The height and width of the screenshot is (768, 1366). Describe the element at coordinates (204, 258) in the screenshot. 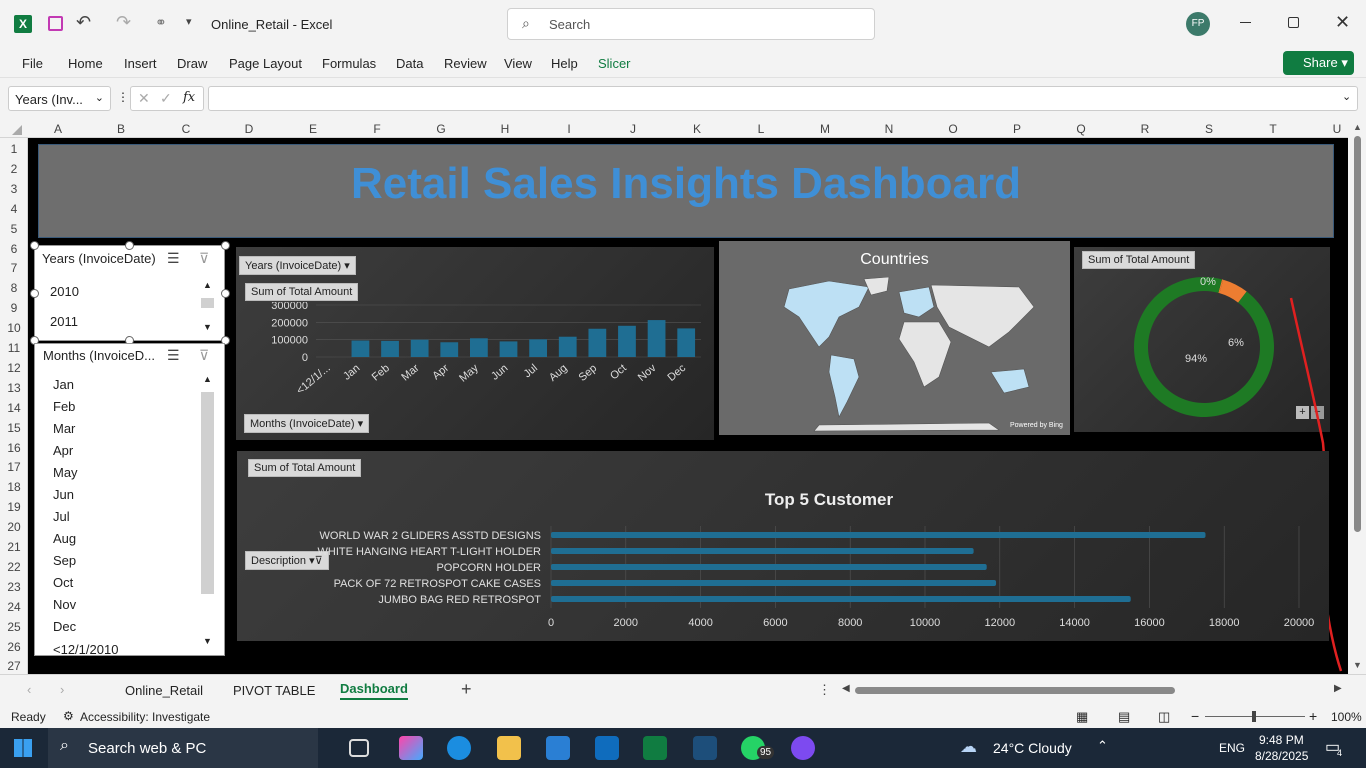

I see `clear-filter-icon: ⊽` at that location.